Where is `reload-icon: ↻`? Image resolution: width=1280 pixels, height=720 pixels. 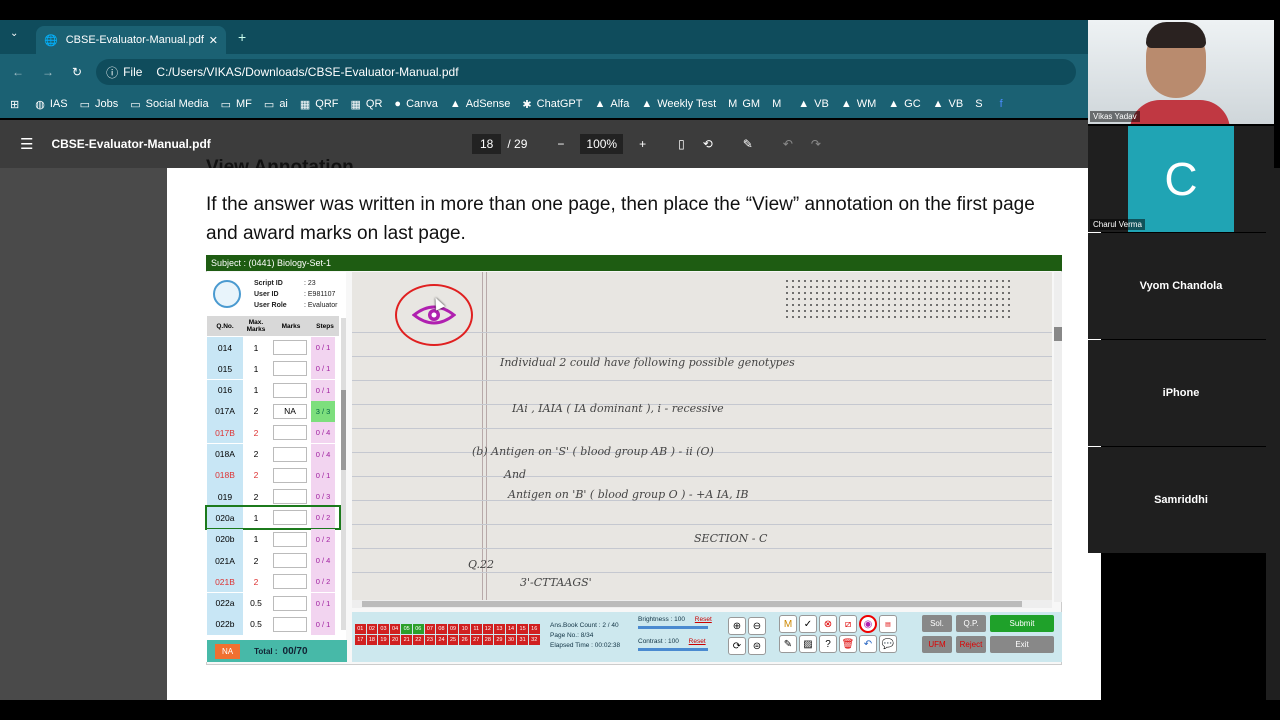
reload-icon: ↻ is located at coordinates (77, 72).